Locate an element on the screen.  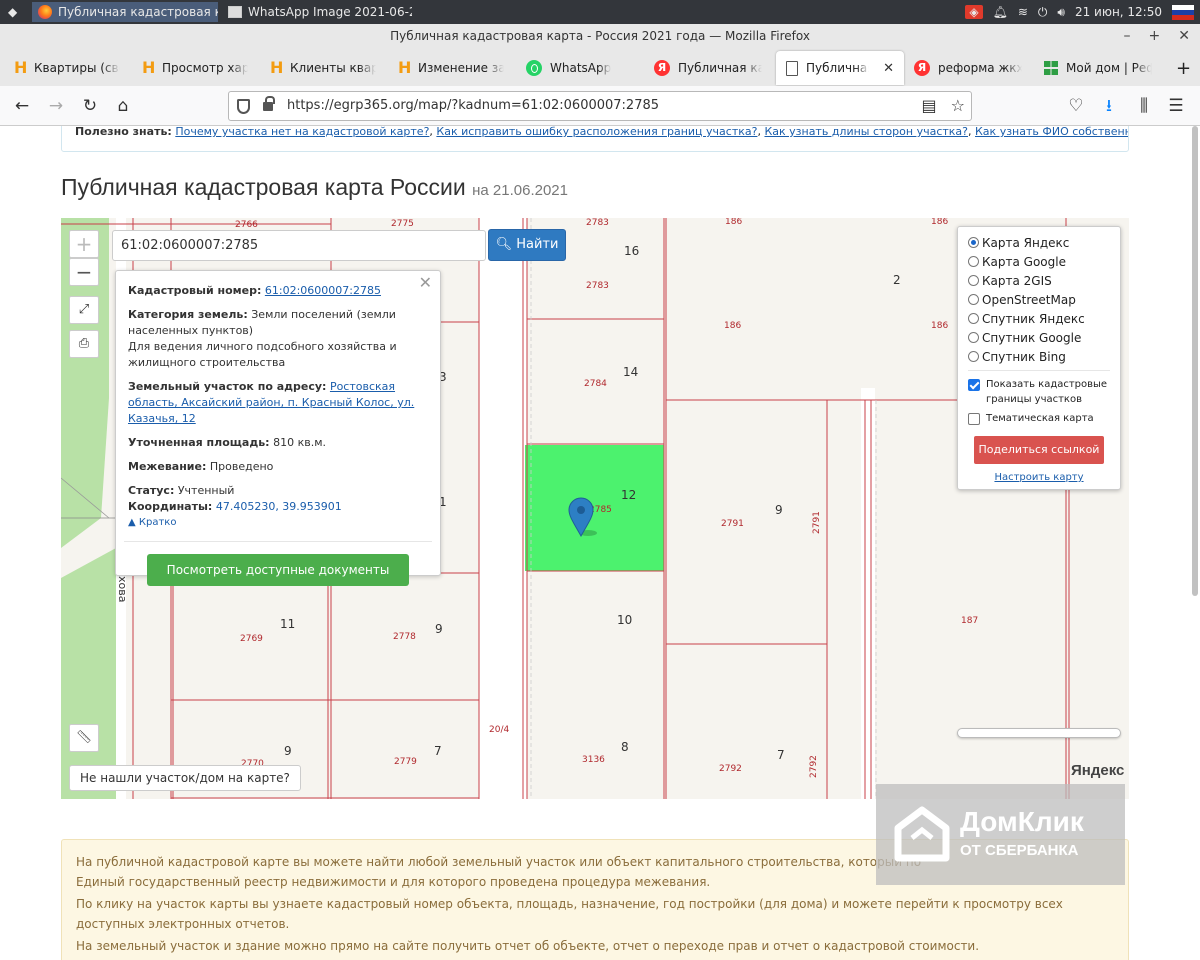
search-button-label: Найти is located at coordinates (537, 244).